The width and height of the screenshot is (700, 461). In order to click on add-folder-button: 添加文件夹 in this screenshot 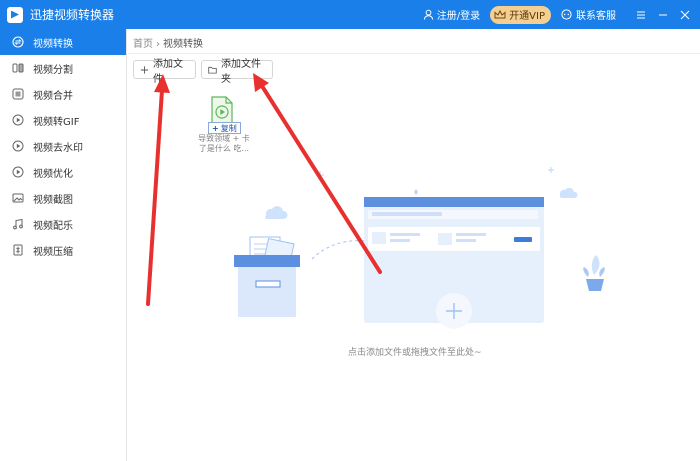, I will do `click(237, 72)`.